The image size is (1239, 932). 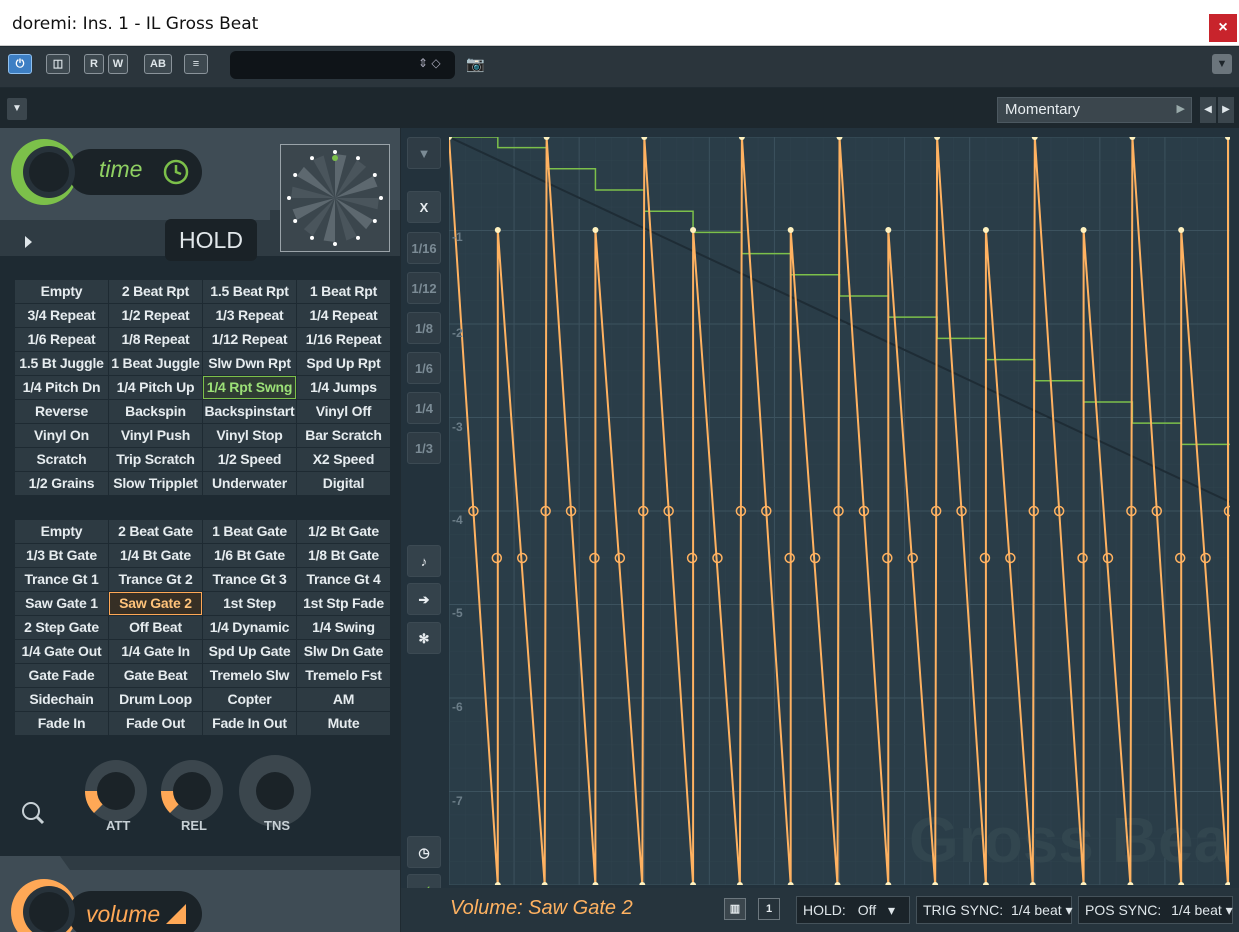 What do you see at coordinates (155, 435) in the screenshot?
I see `time-preset-25: Vinyl Push` at bounding box center [155, 435].